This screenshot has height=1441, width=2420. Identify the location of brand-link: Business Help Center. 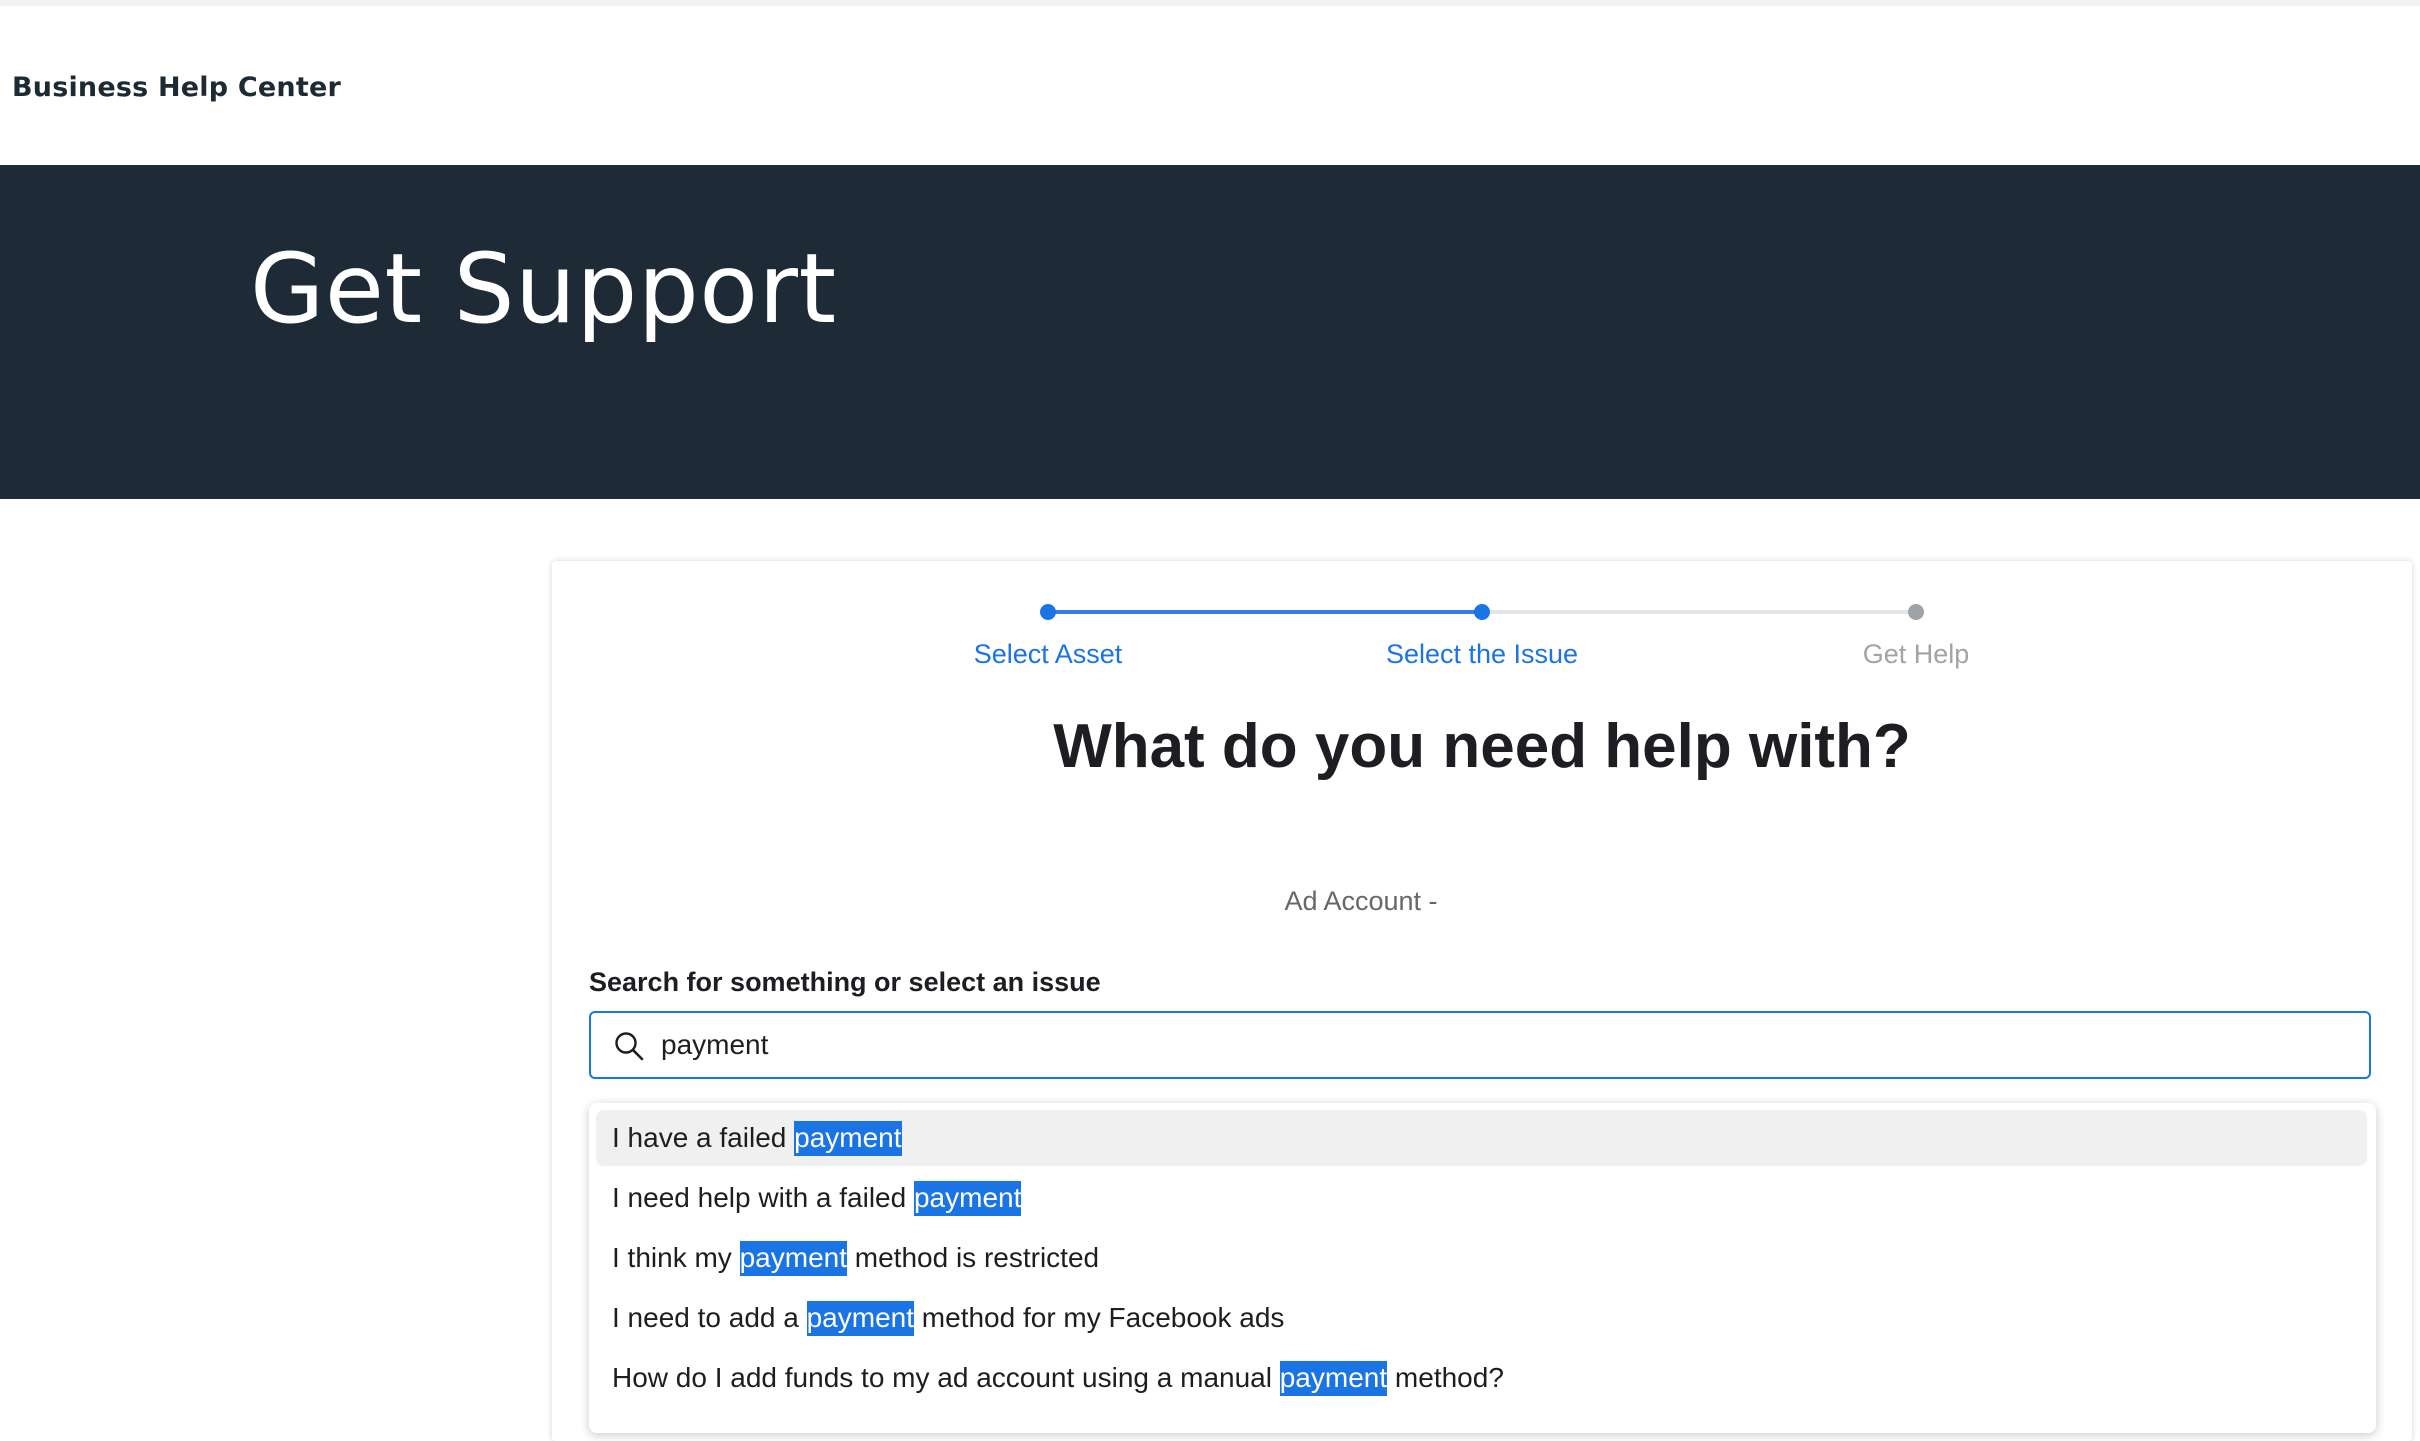
(176, 87).